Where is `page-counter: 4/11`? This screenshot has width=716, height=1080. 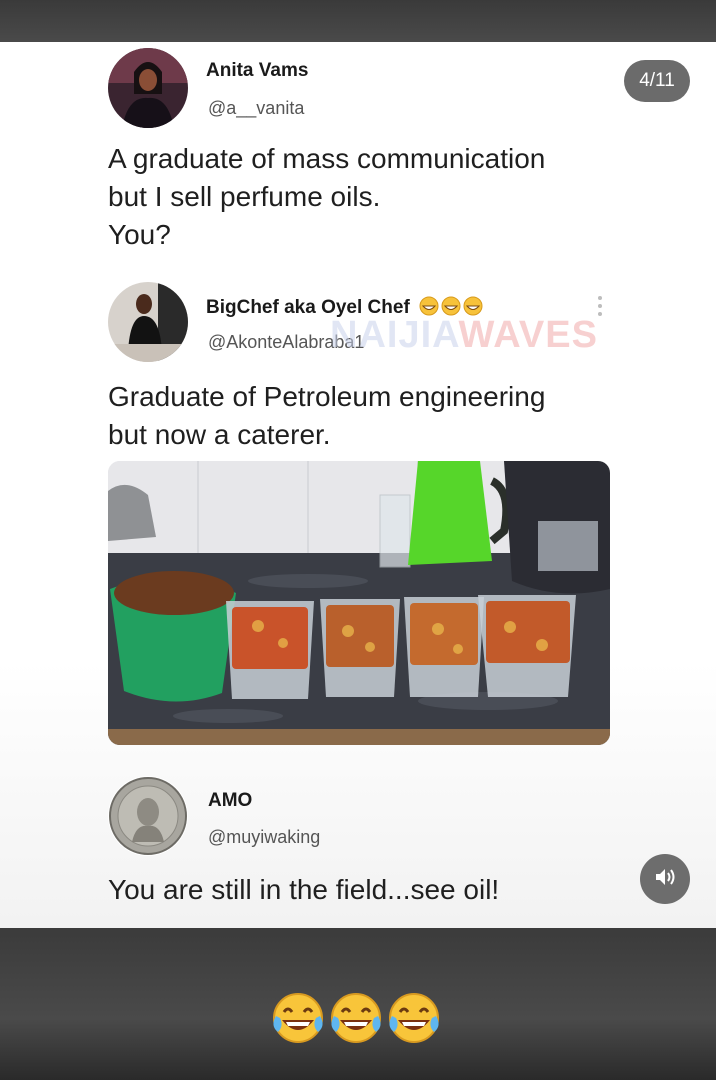 page-counter: 4/11 is located at coordinates (657, 81).